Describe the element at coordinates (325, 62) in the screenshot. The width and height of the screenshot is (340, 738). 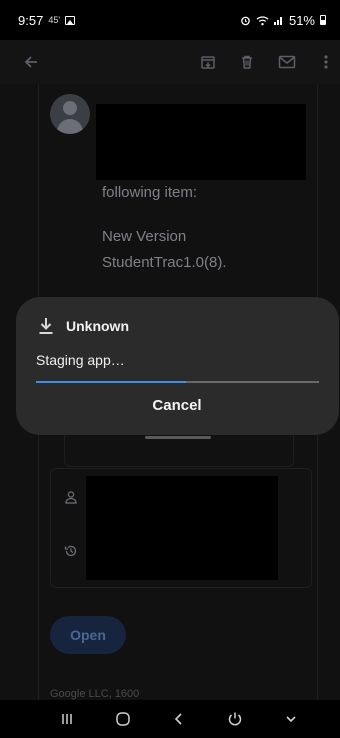
I see `more-vert-icon` at that location.